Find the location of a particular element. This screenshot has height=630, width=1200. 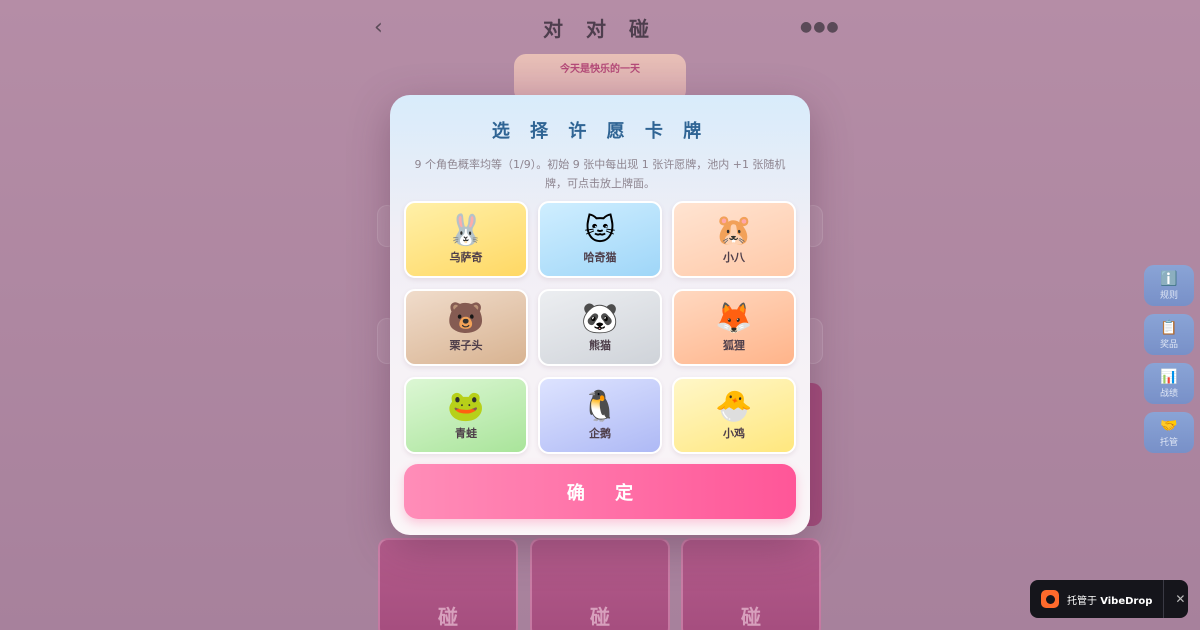

vibedrop-text: 托管于 VibeDrop is located at coordinates (1109, 599).